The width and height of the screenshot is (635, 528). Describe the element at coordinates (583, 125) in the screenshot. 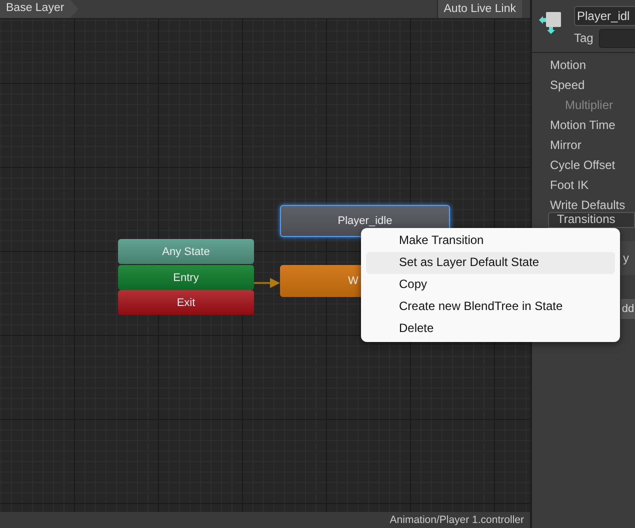

I see `property-label: Motion Time` at that location.